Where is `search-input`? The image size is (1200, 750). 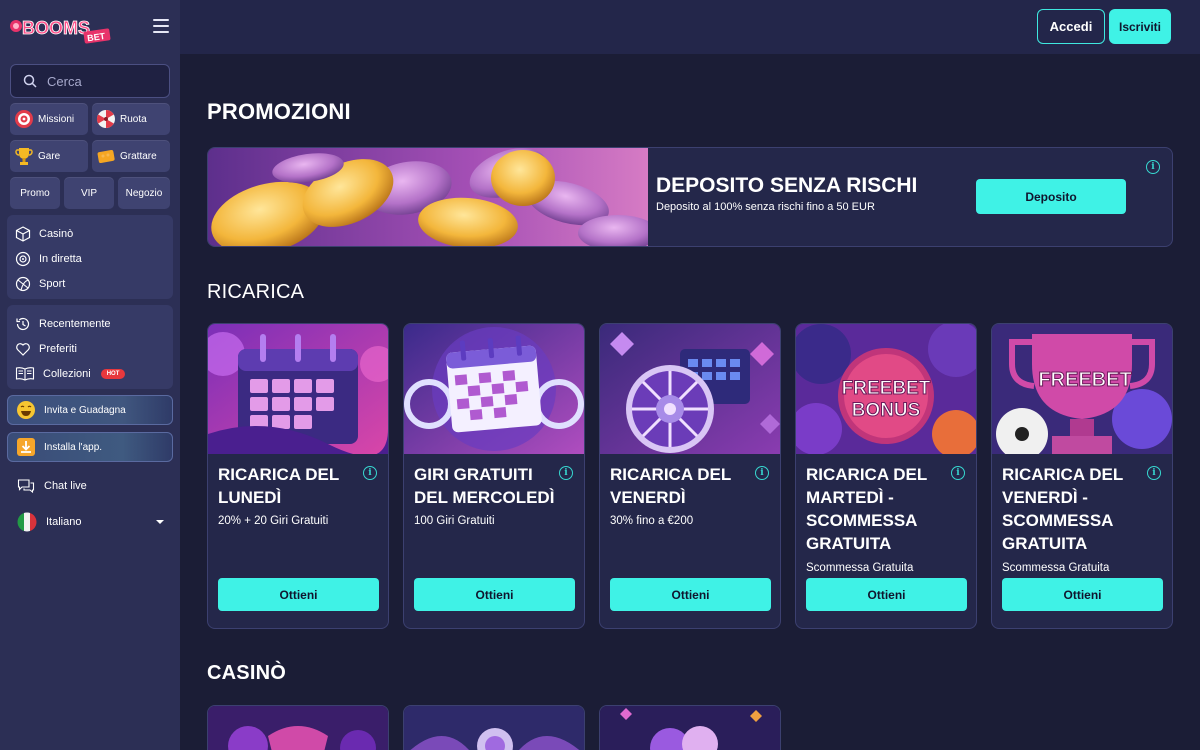
search-input is located at coordinates (102, 81).